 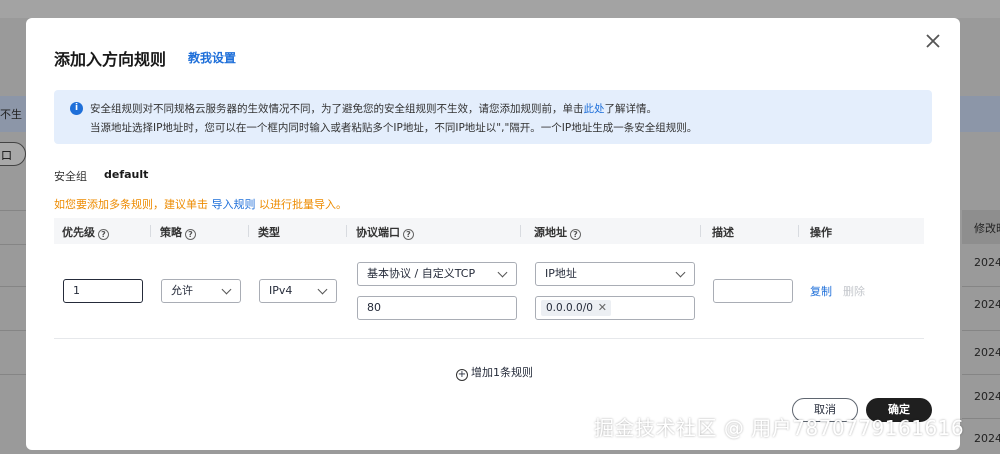 I want to click on add-rule-label: 增加1条规则, so click(x=502, y=372).